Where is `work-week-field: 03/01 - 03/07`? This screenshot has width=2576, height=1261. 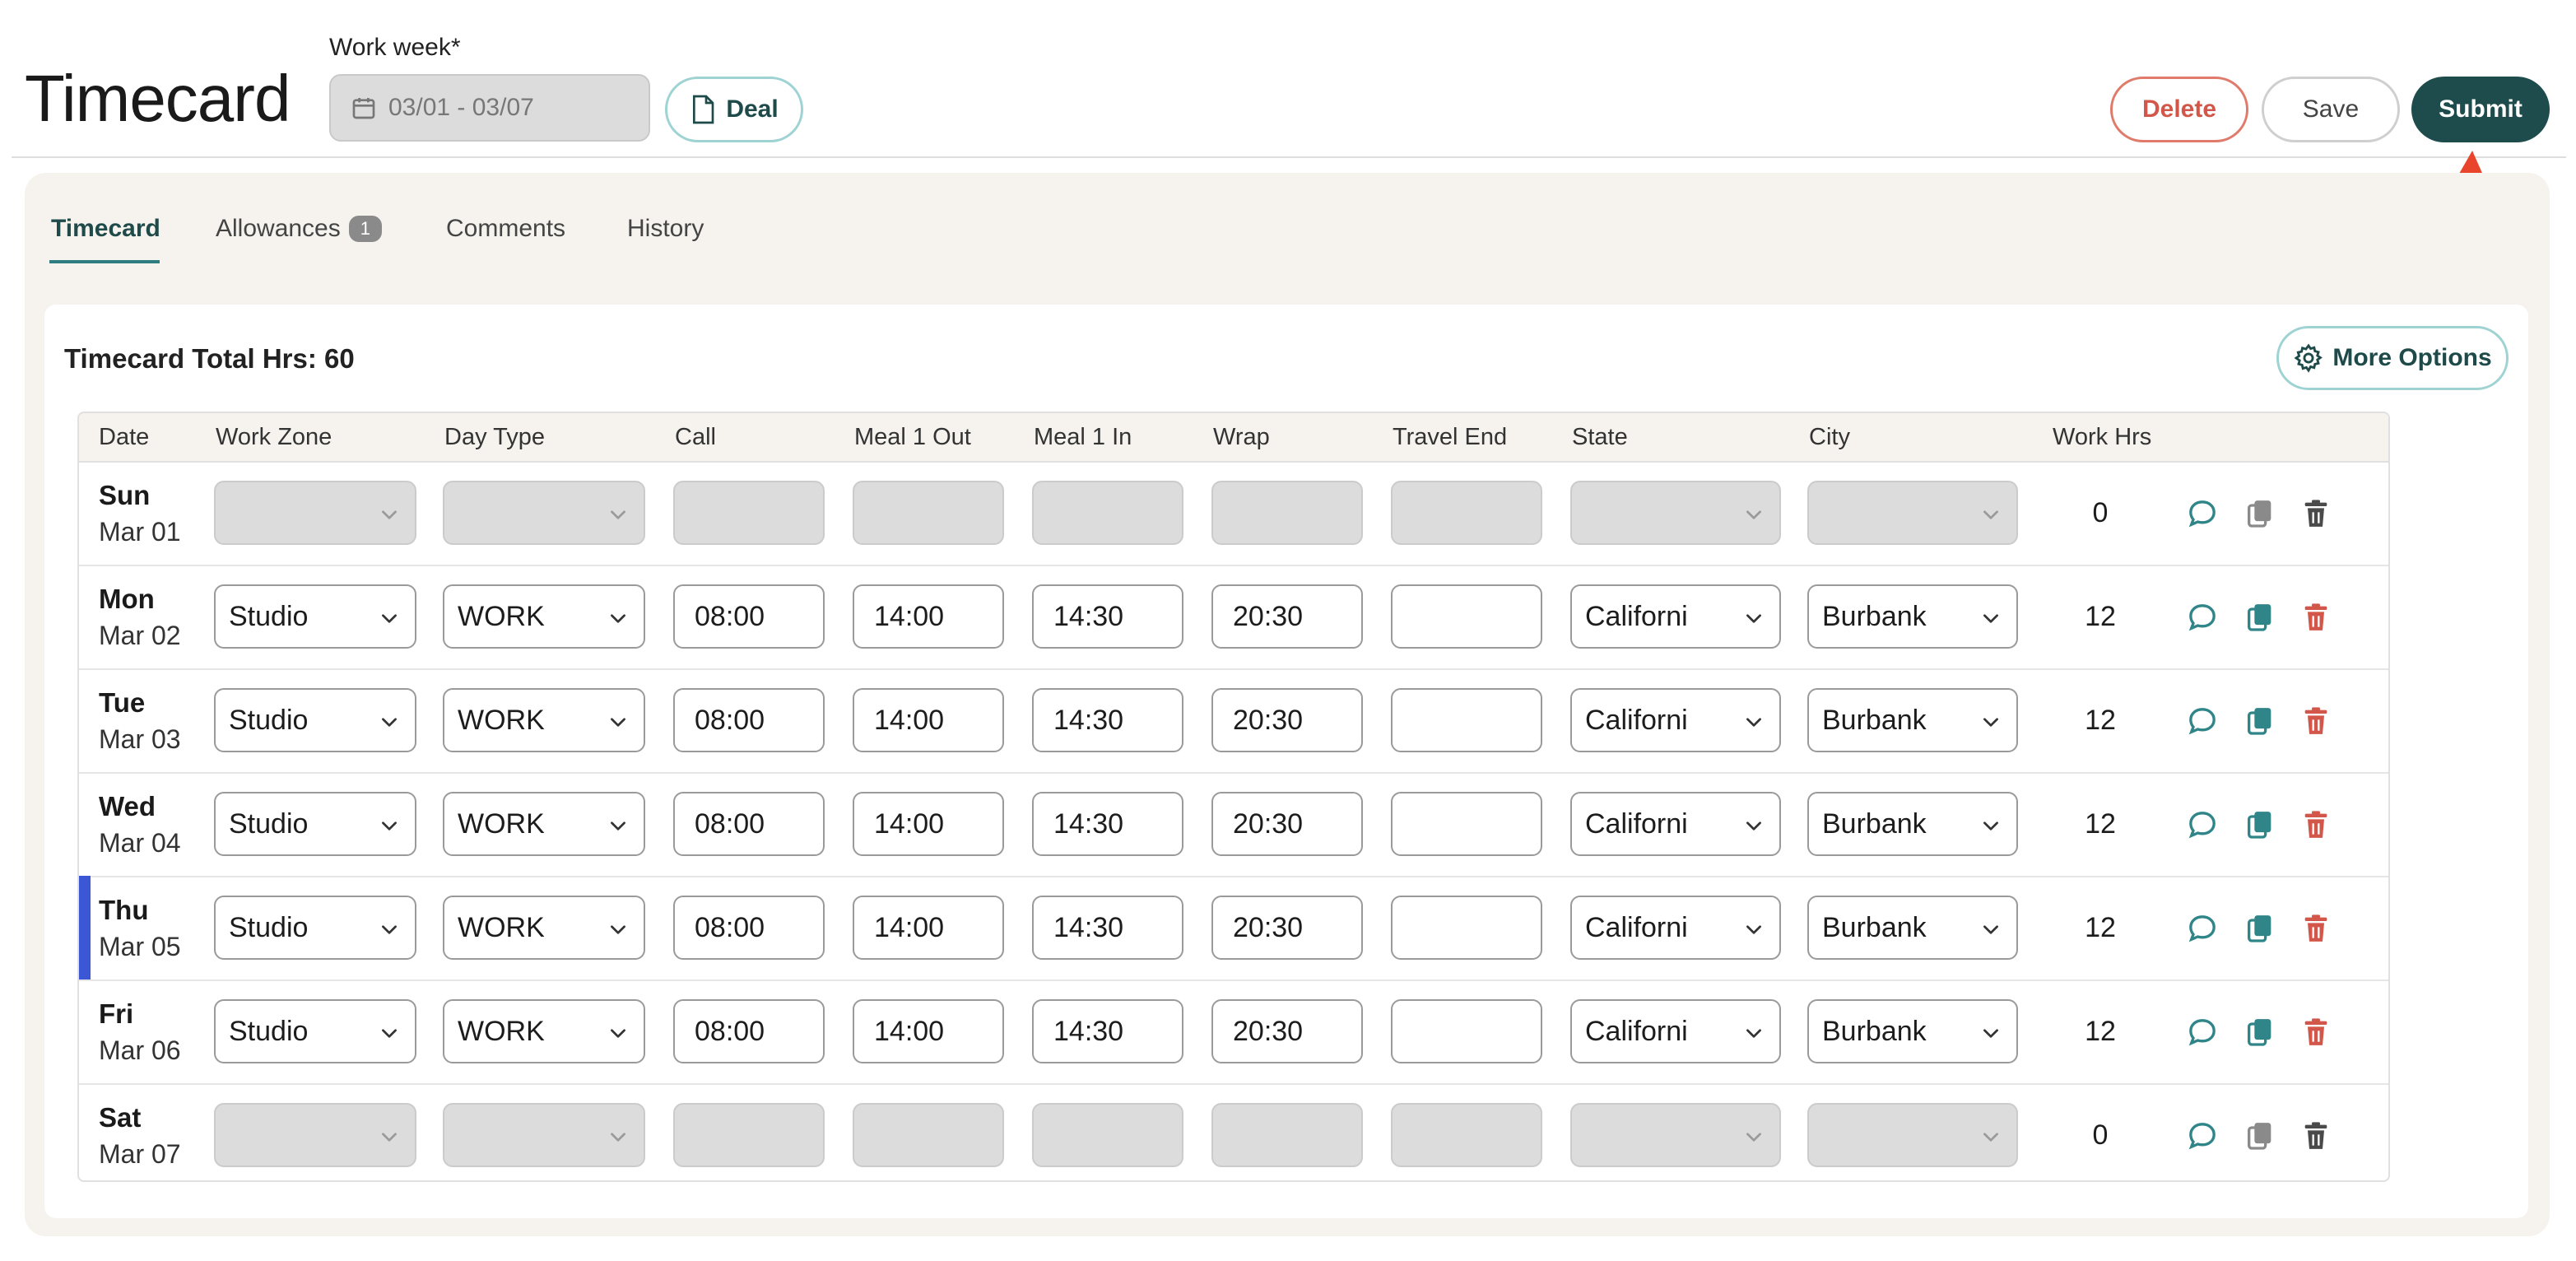 work-week-field: 03/01 - 03/07 is located at coordinates (489, 108).